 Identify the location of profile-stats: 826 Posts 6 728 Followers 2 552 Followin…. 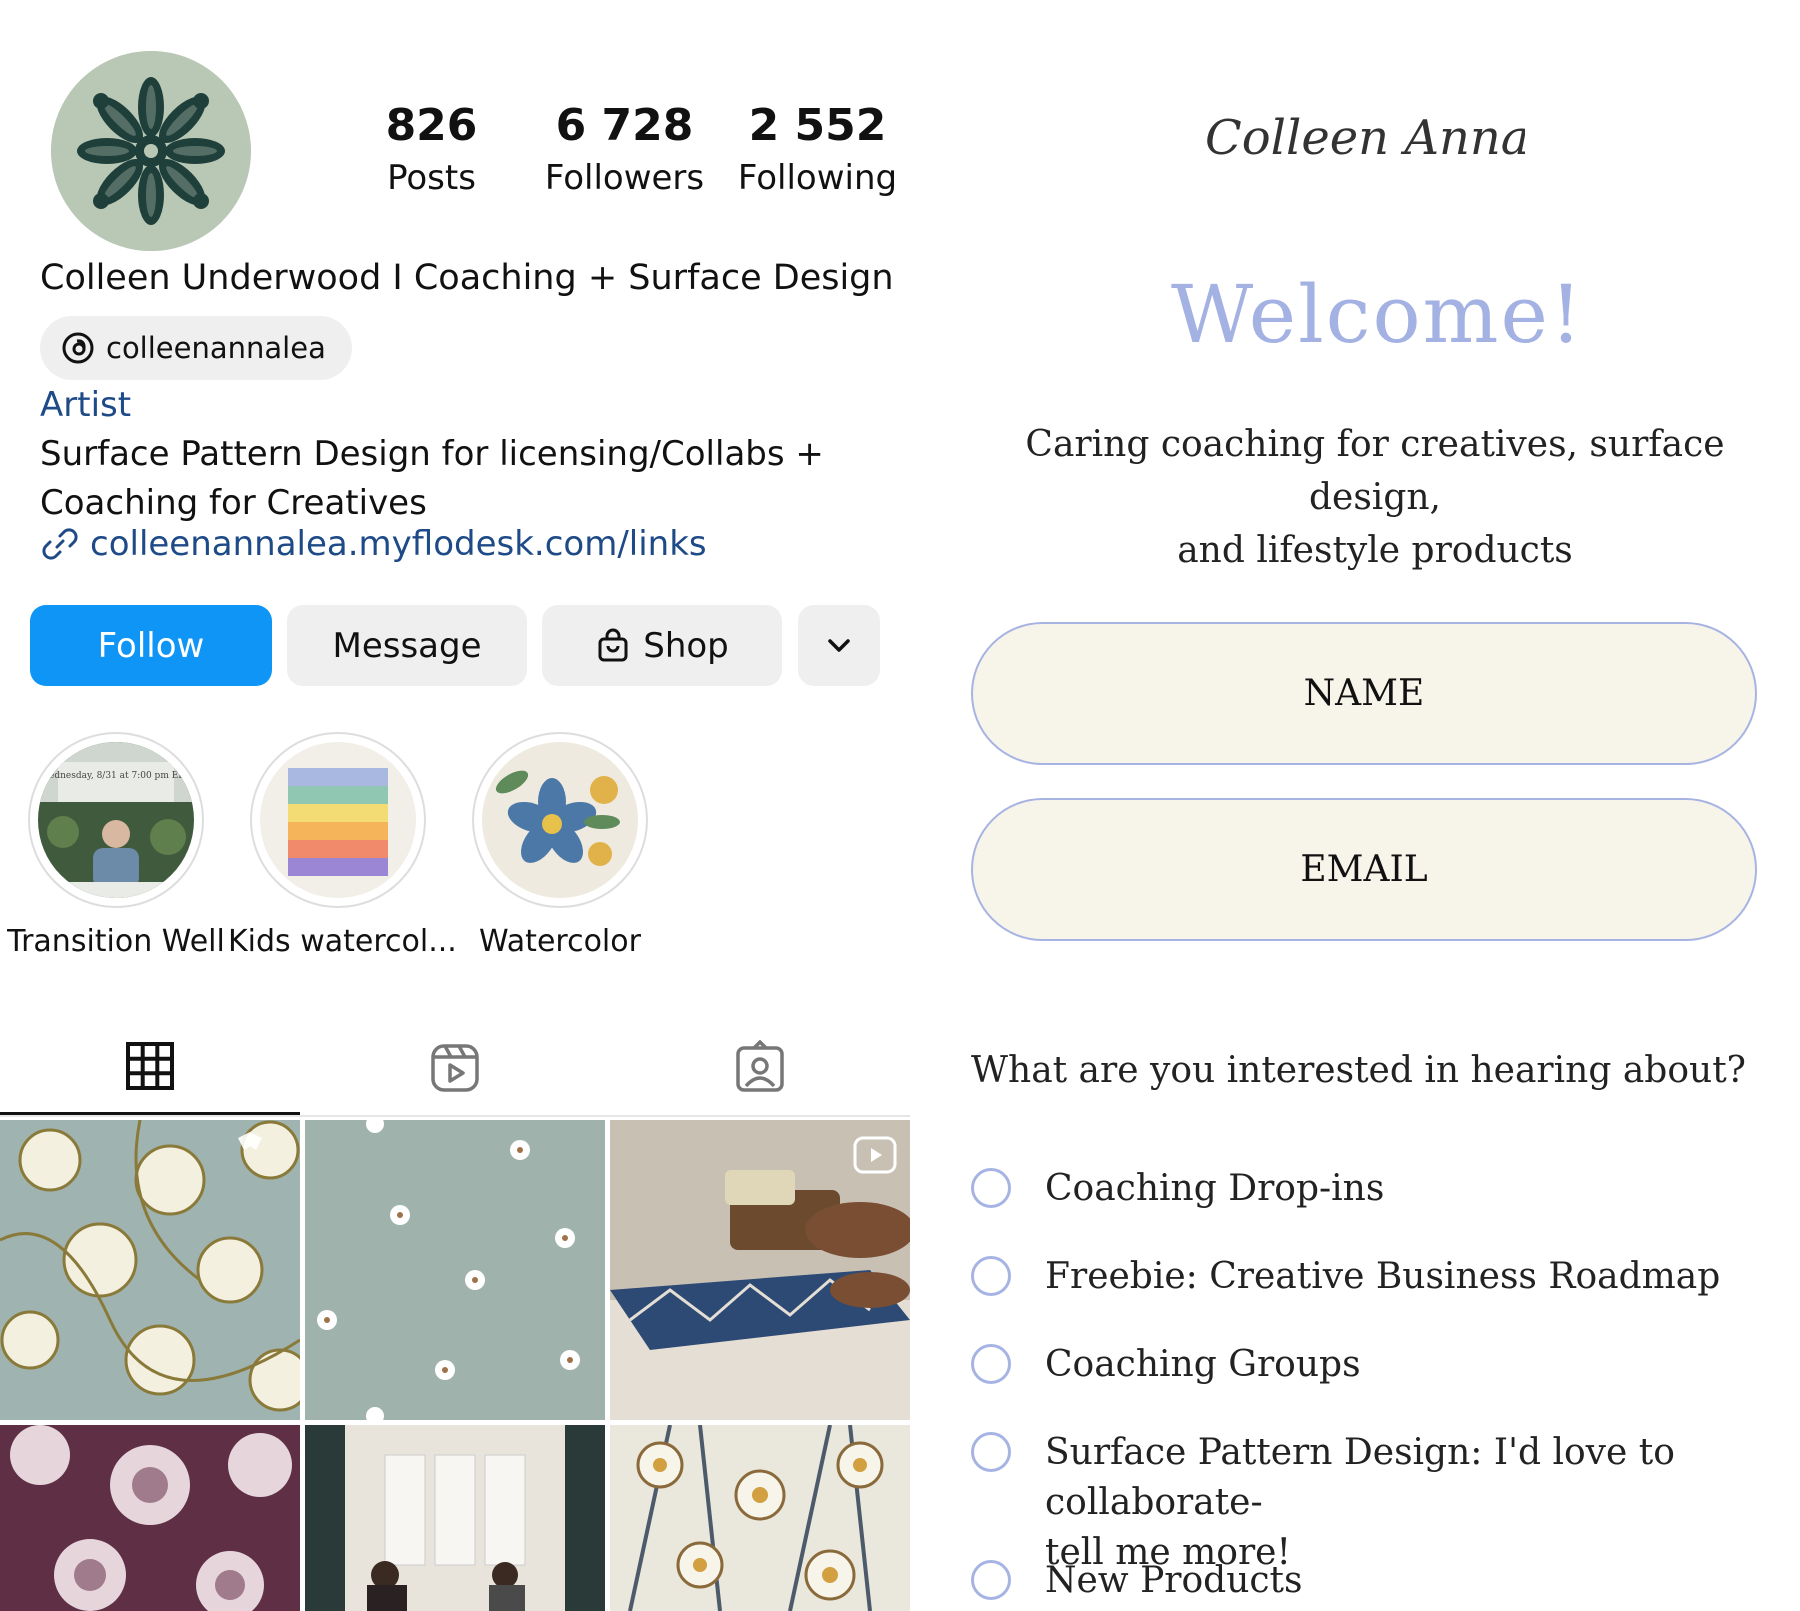
(624, 150).